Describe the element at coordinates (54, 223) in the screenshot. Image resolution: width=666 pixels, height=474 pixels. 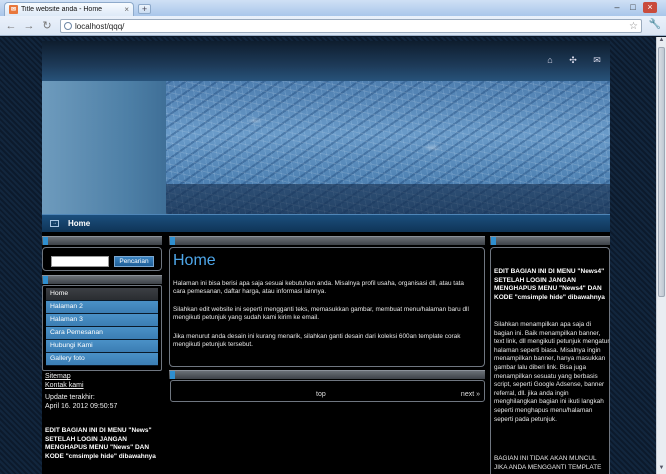
I see `menu-arrow-icon: →` at that location.